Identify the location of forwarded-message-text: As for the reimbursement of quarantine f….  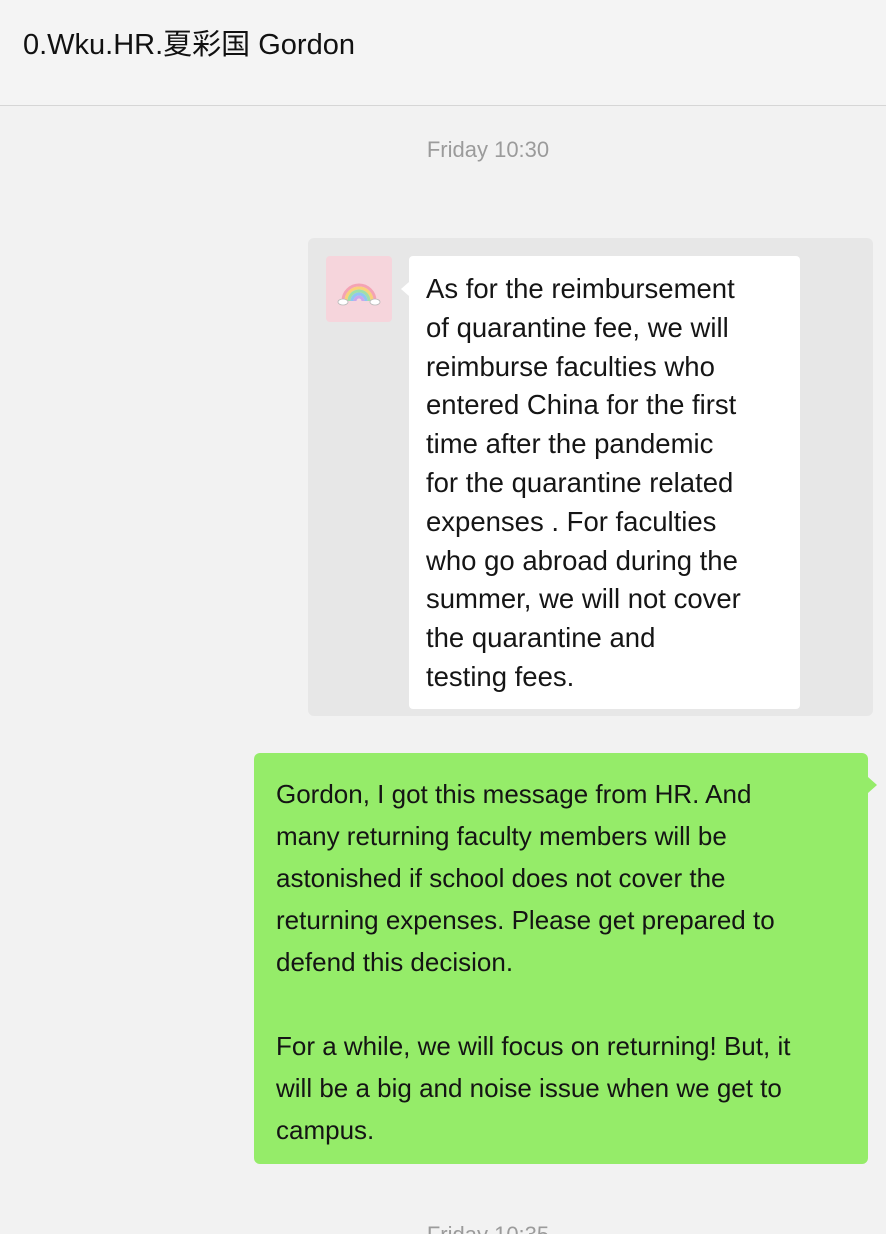
(583, 482).